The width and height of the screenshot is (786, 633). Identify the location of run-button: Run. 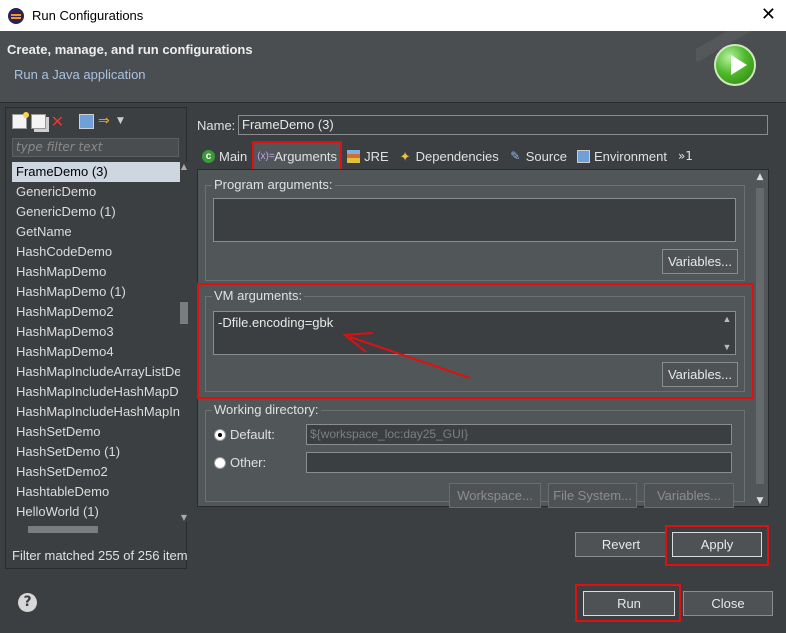
(629, 603).